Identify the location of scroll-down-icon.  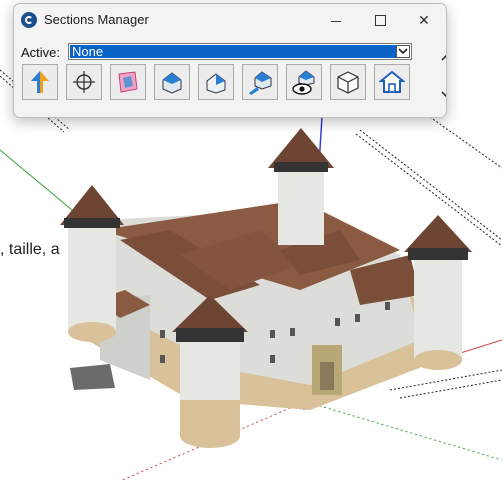
(443, 94).